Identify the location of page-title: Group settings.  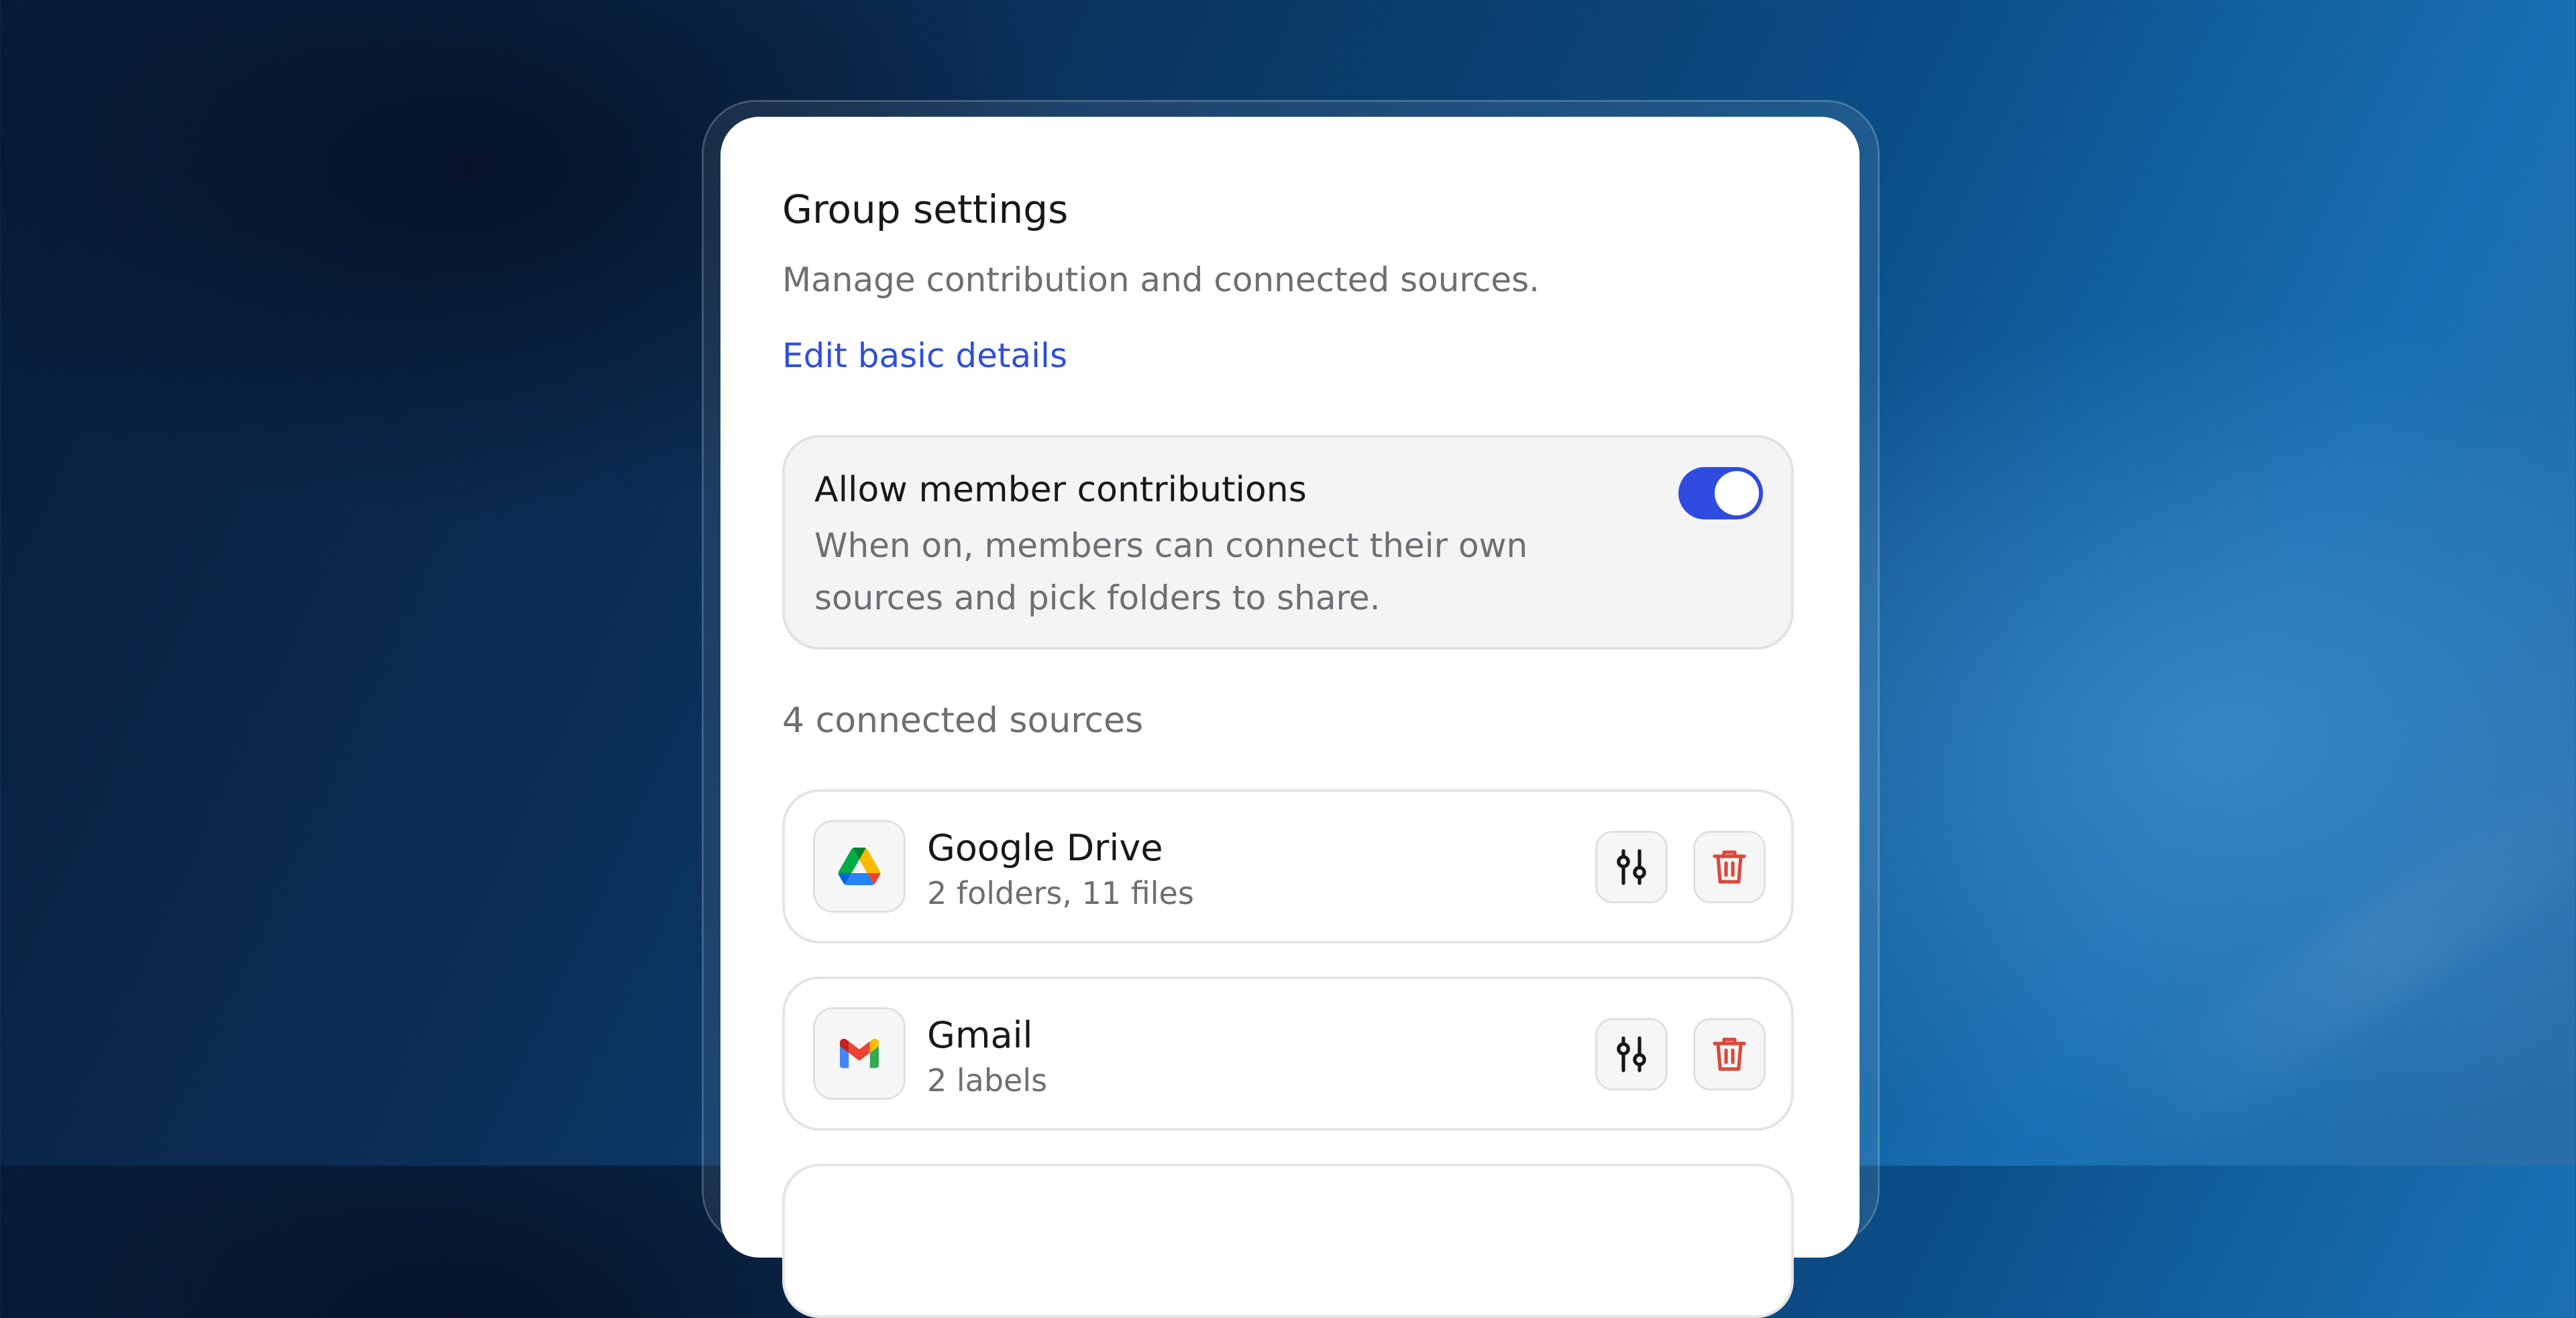
(925, 209).